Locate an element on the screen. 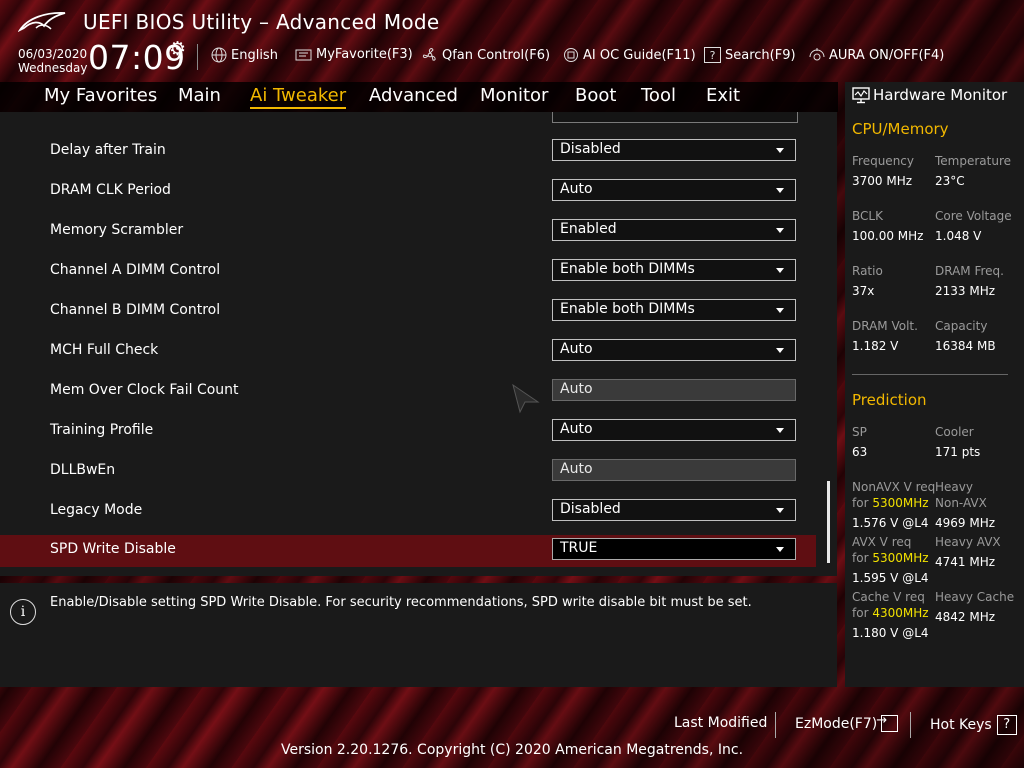 The width and height of the screenshot is (1024, 768). setting-row: Legacy Mode Disabled is located at coordinates (408, 512).